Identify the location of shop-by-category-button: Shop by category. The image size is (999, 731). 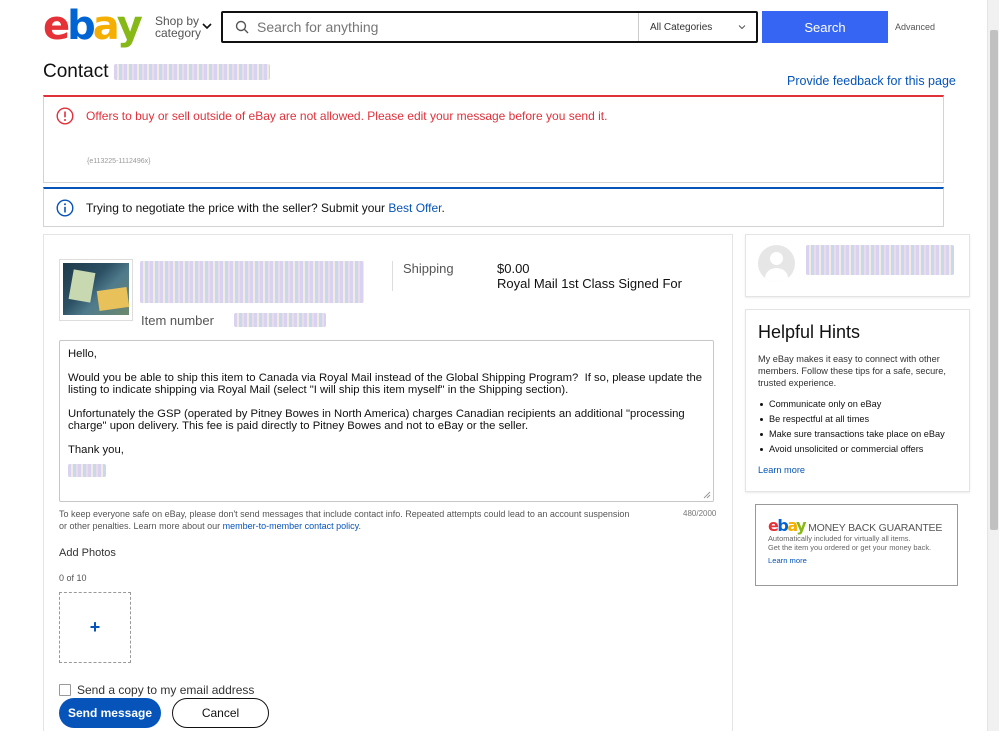
(178, 27).